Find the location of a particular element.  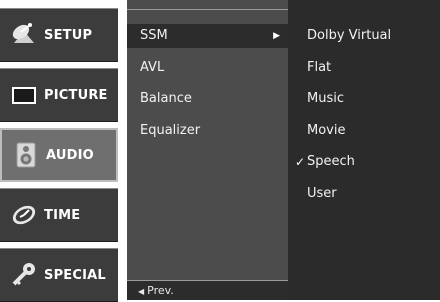

option-speech: ✓ Speech is located at coordinates (364, 162).